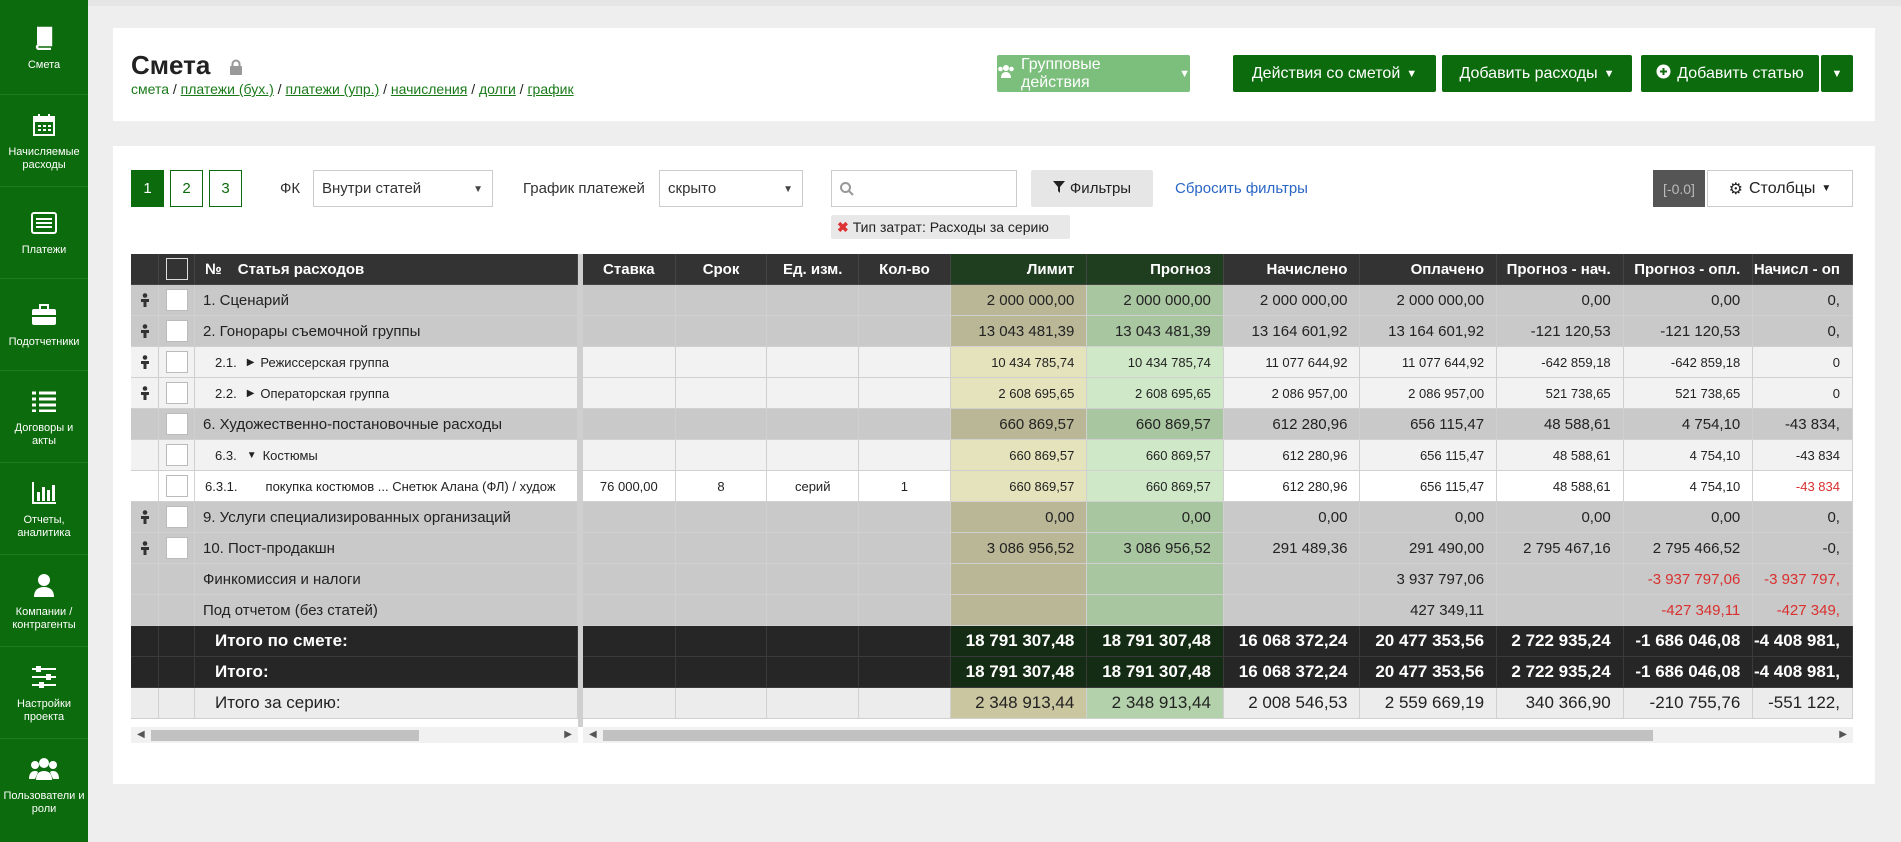  Describe the element at coordinates (147, 188) in the screenshot. I see `page-button-1: 1` at that location.